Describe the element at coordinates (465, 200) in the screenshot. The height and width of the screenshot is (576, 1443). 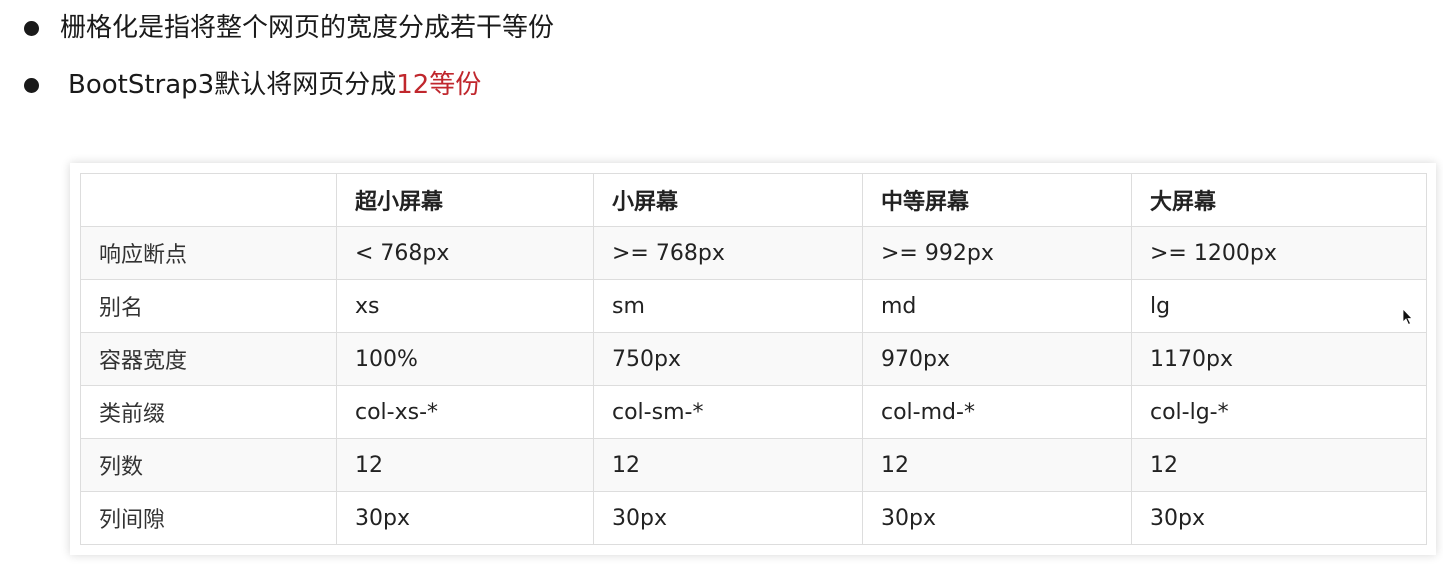
I see `table-header-cell: 超小屏幕` at that location.